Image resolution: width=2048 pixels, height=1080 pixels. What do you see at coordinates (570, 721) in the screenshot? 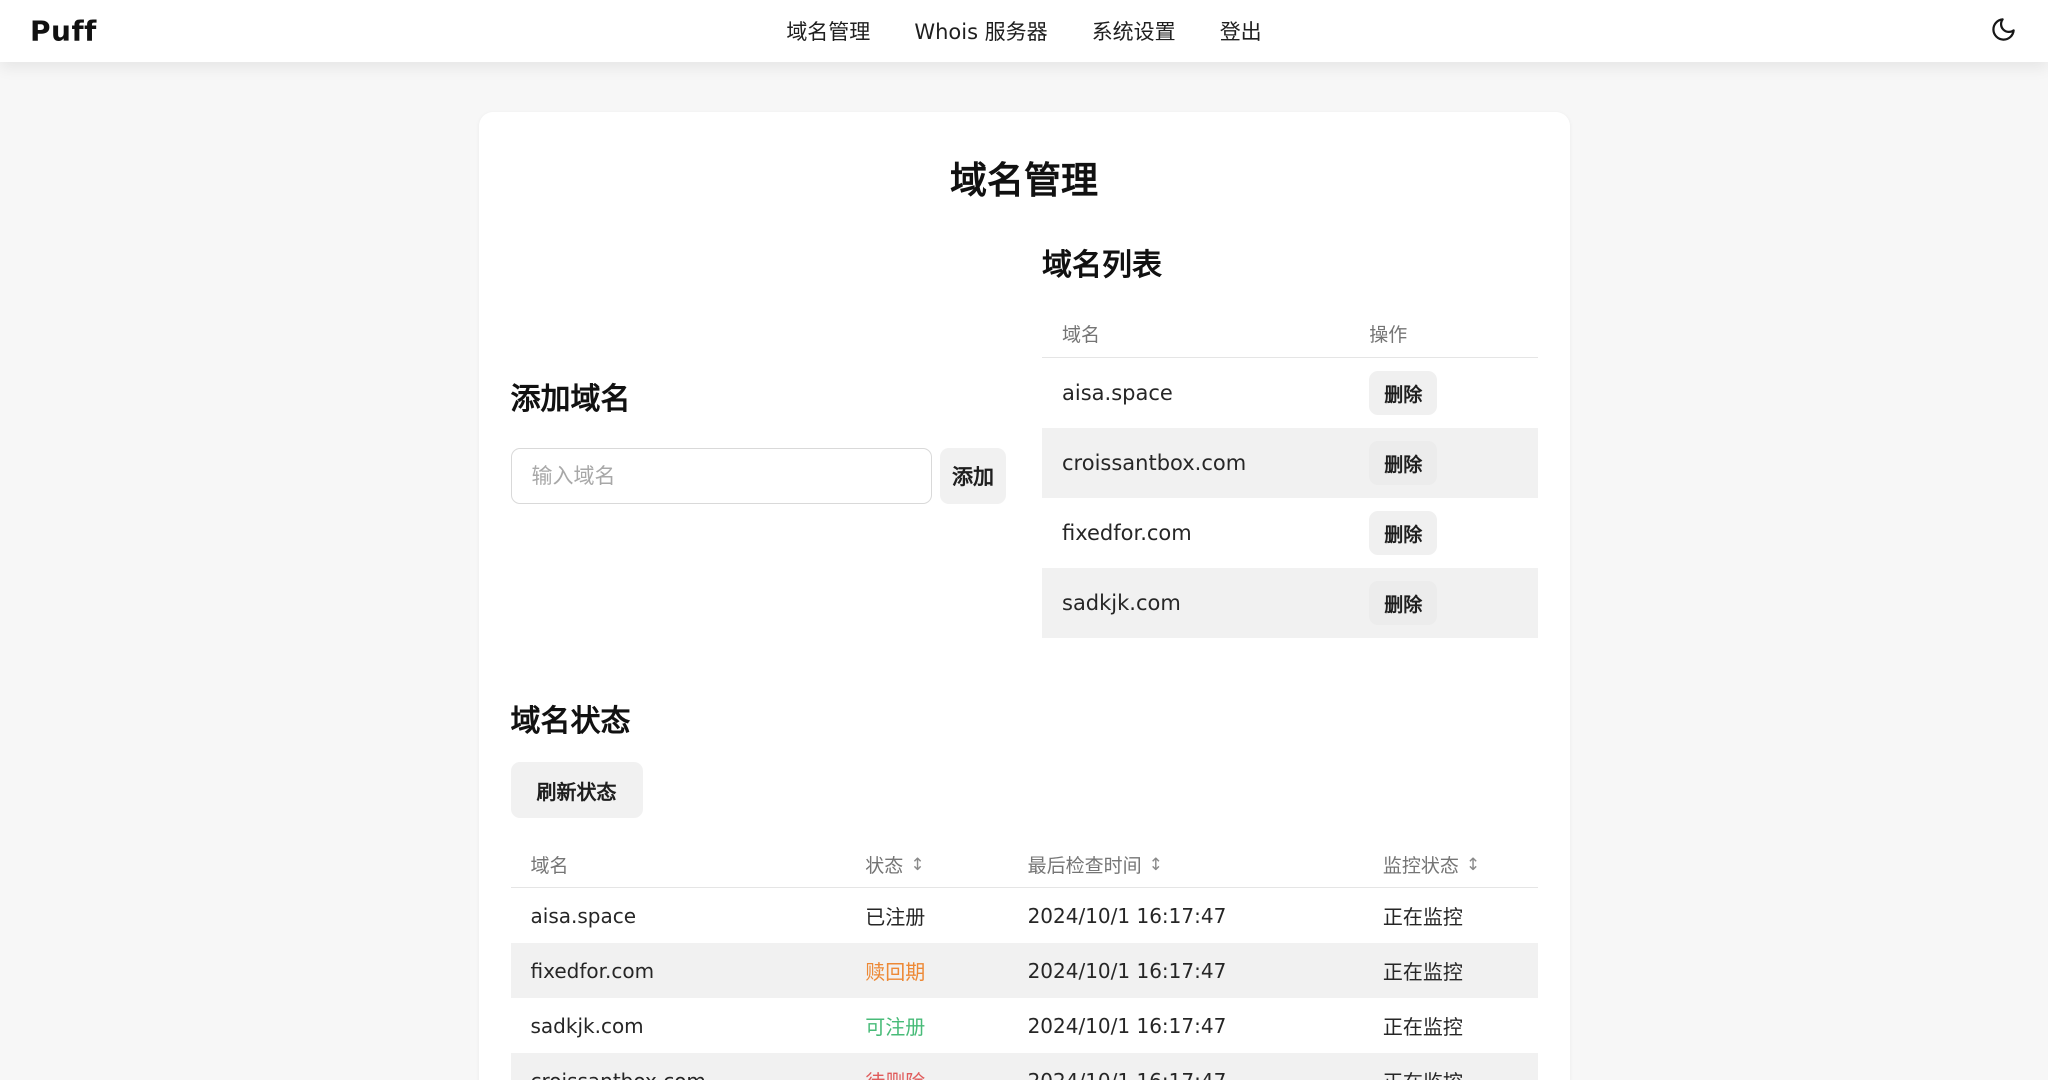
I see `domain-status-heading: 域名状态` at bounding box center [570, 721].